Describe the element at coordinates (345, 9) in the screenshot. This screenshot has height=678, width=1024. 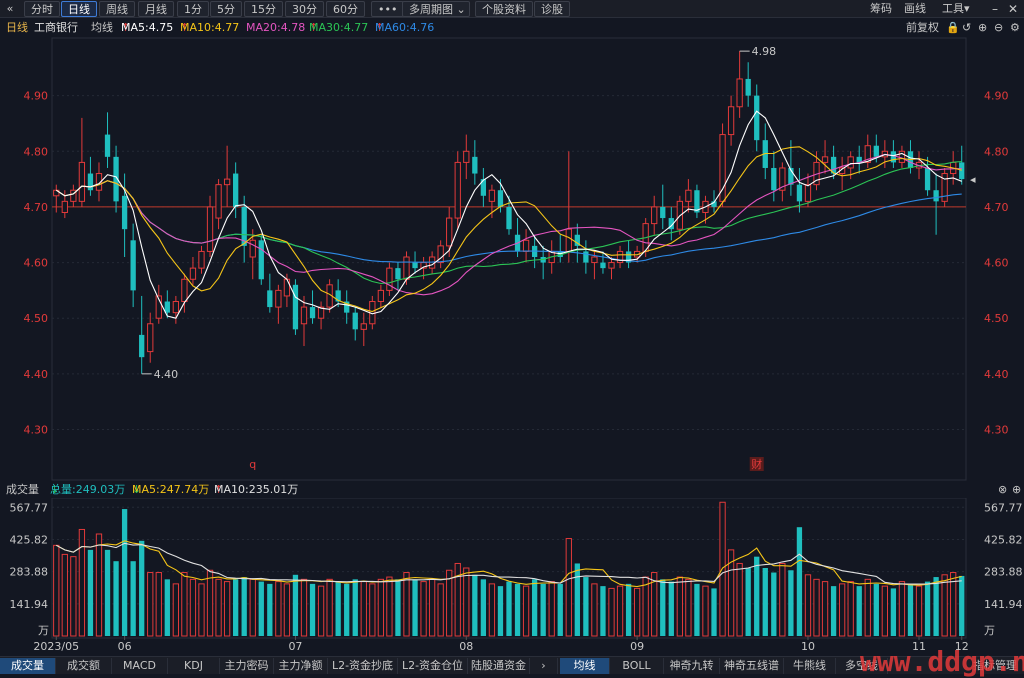
I see `tab-60min: 60分` at that location.